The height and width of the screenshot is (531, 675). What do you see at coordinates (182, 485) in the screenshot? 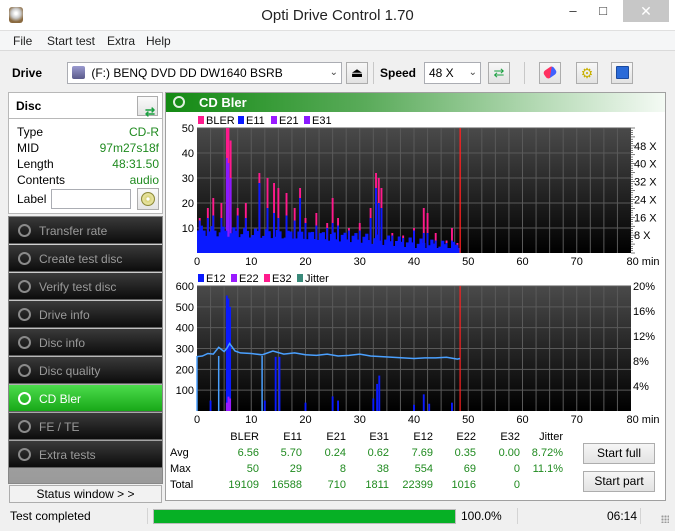
I see `stats-row-label: Total` at bounding box center [182, 485].